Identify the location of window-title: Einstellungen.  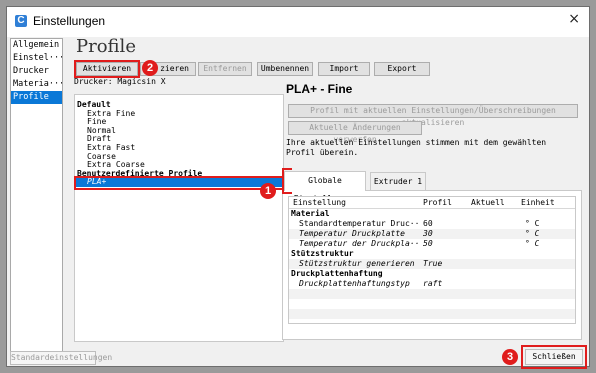
(69, 21).